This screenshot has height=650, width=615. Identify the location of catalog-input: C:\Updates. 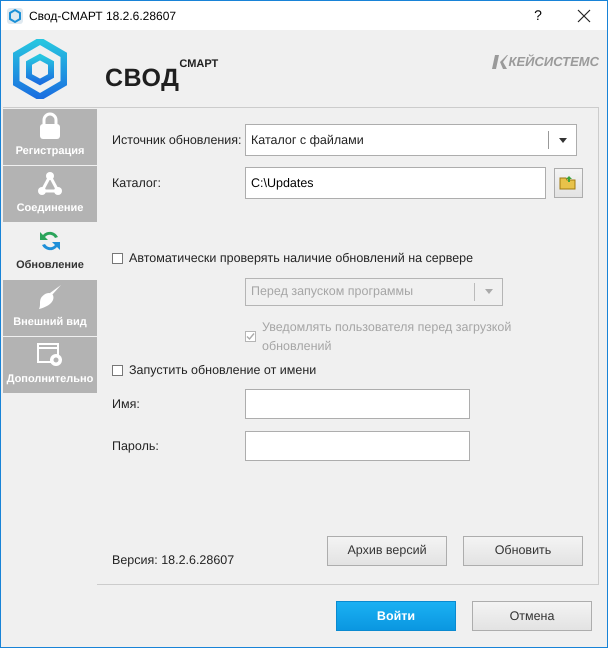
(395, 183).